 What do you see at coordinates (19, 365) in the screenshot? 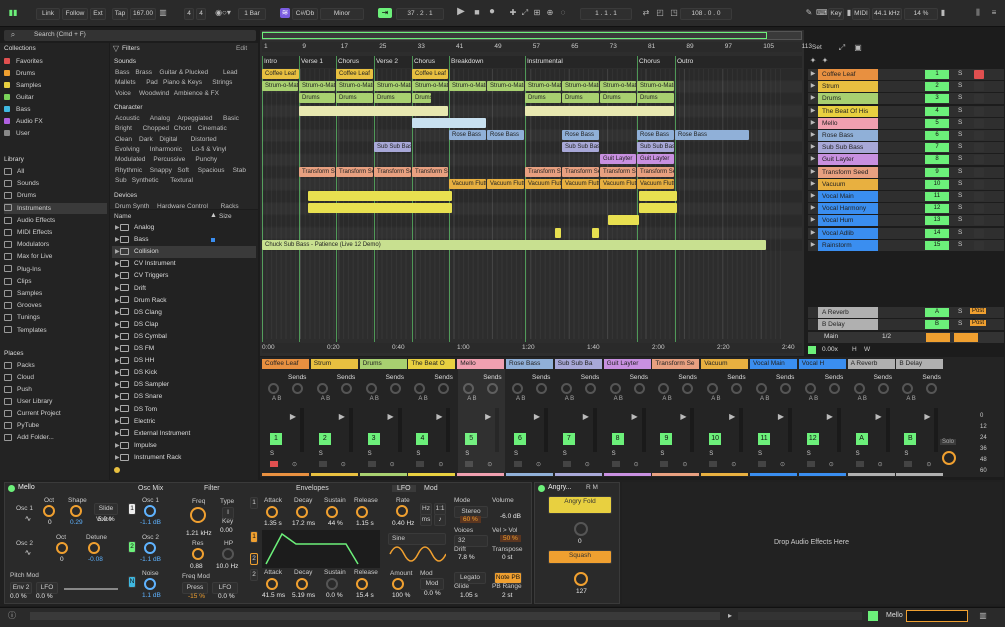
I see `place-packs: Packs` at bounding box center [19, 365].